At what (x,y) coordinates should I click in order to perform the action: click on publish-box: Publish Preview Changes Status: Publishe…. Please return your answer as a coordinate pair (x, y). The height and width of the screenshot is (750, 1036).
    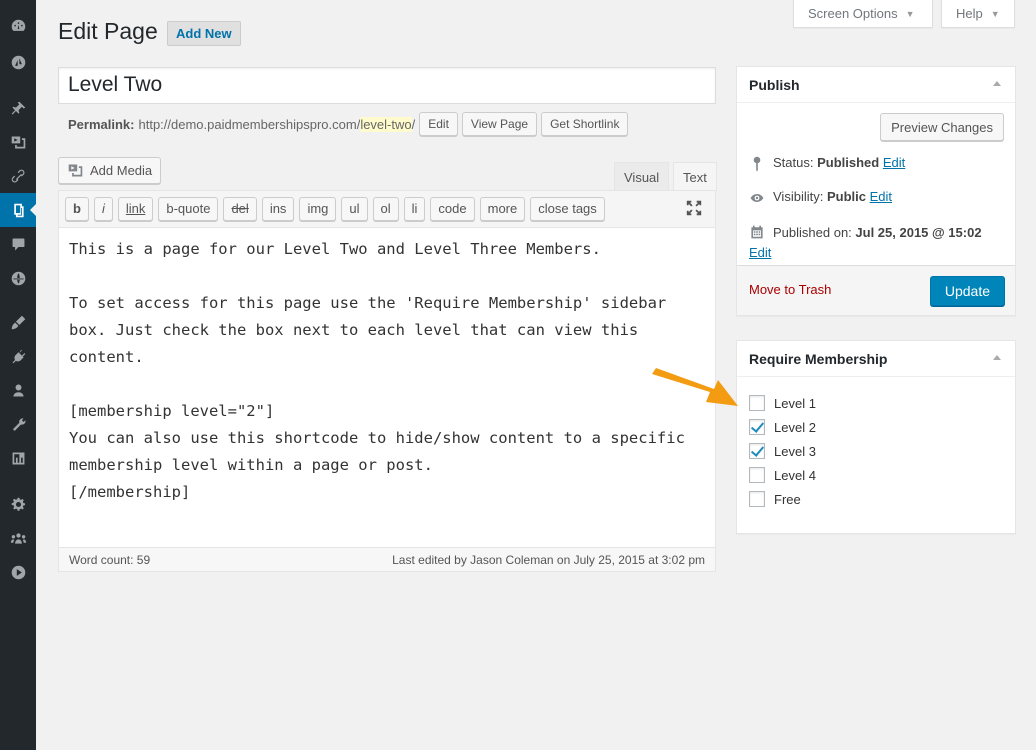
    Looking at the image, I should click on (876, 191).